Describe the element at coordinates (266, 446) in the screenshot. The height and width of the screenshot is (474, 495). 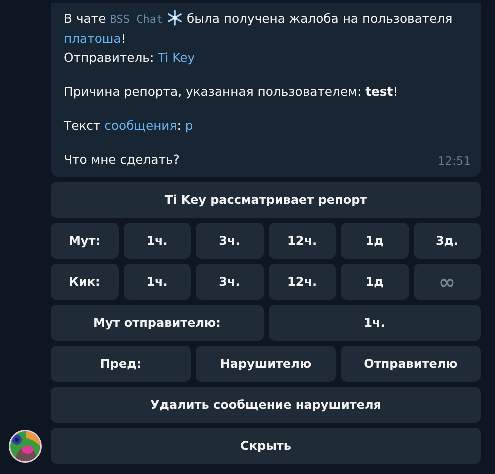
I see `keyboard-button: Скрыть` at that location.